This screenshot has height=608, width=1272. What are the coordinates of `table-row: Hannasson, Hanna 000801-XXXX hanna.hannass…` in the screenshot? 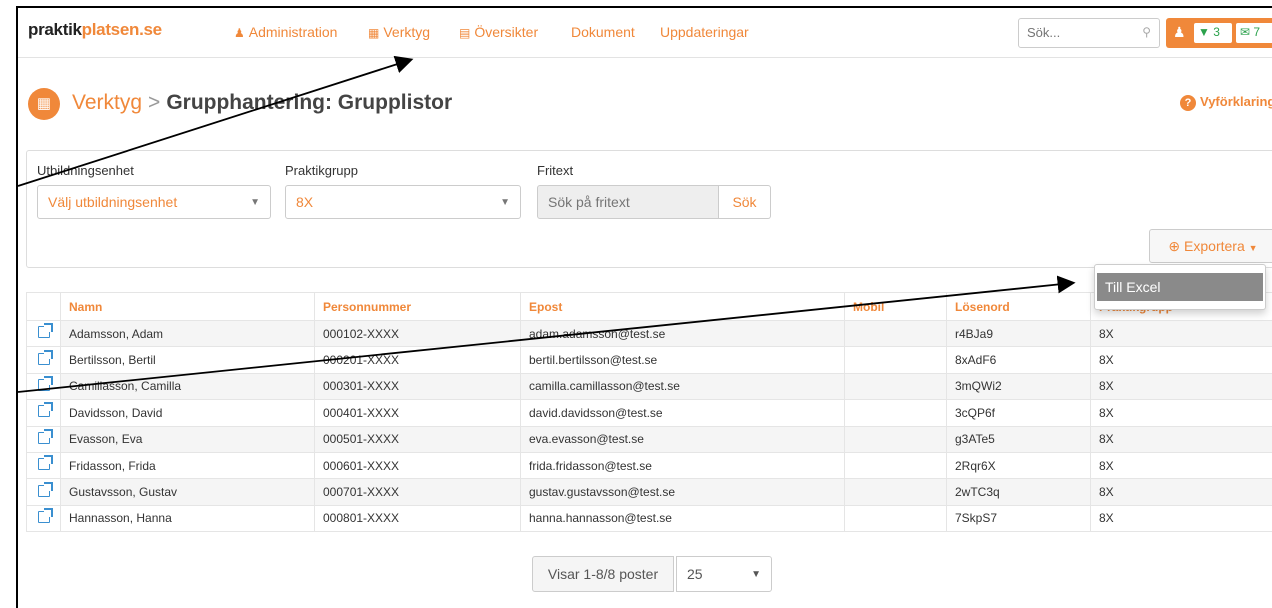 It's located at (649, 518).